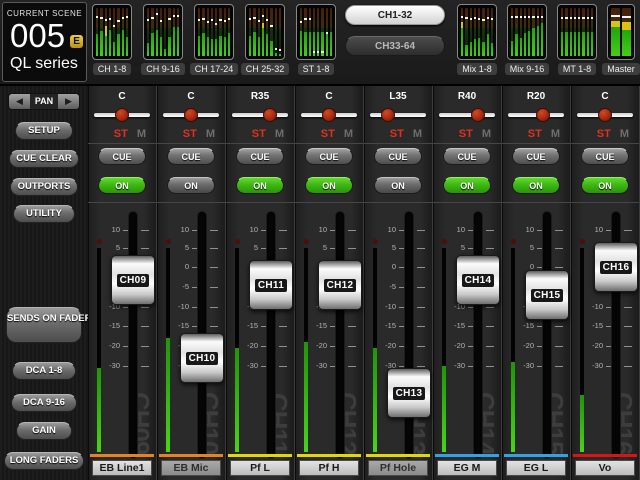 Image resolution: width=640 pixels, height=480 pixels. I want to click on db-label: -30, so click(597, 365).